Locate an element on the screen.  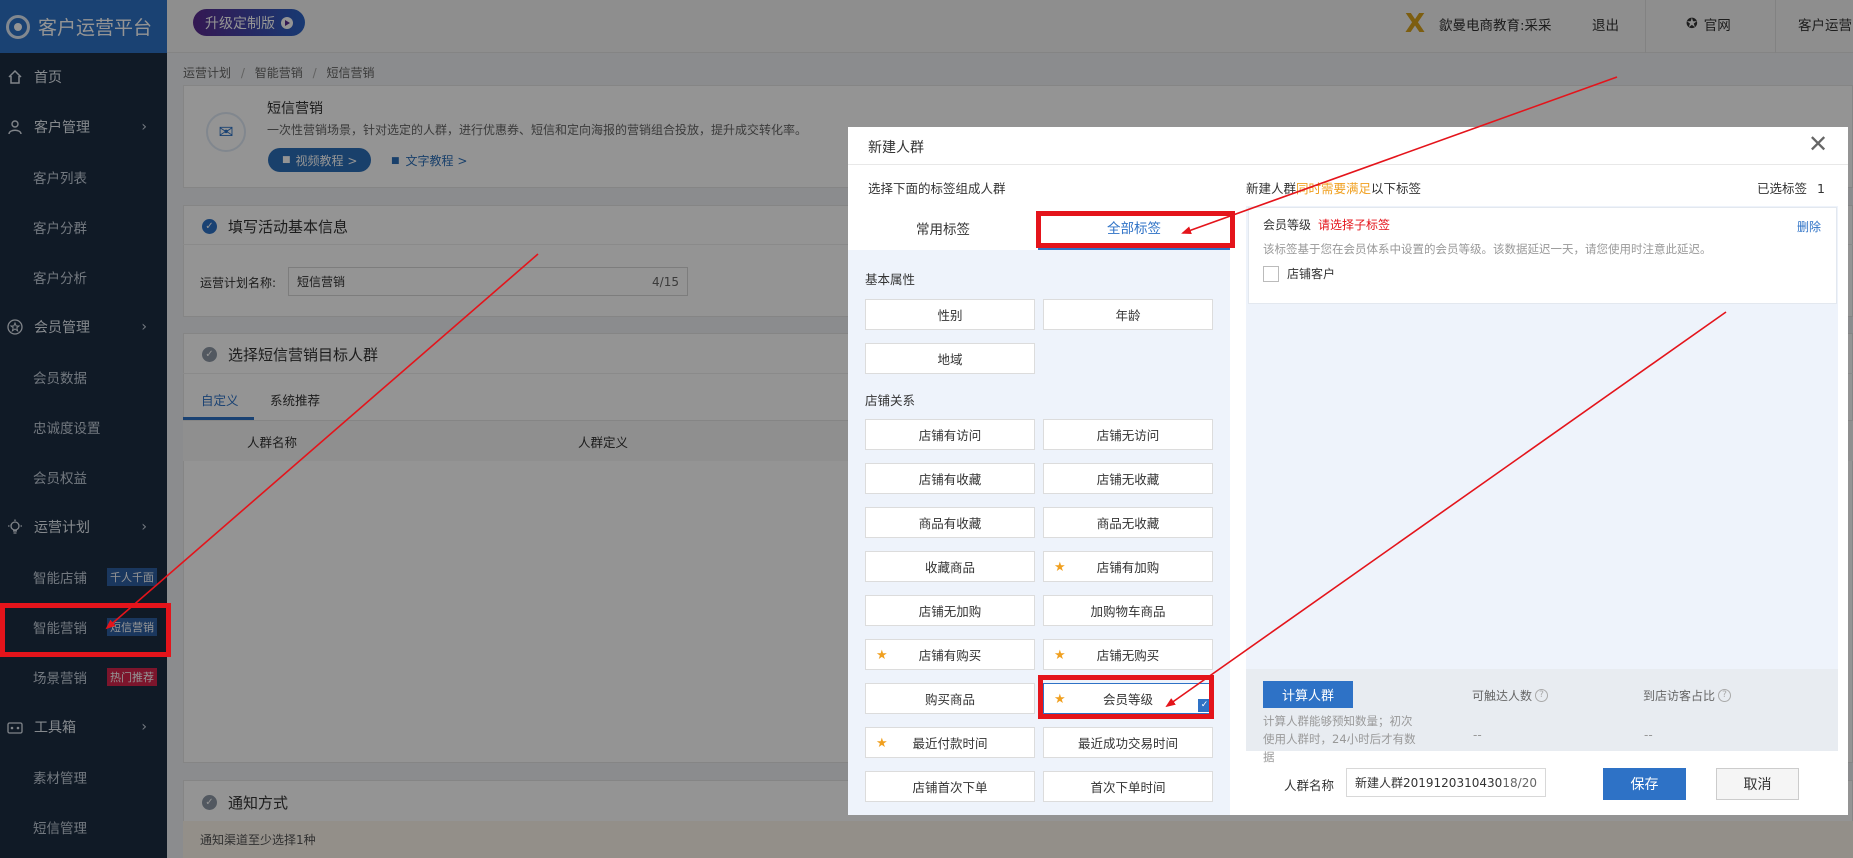
arrow-to-all-tags is located at coordinates (1399, 155).